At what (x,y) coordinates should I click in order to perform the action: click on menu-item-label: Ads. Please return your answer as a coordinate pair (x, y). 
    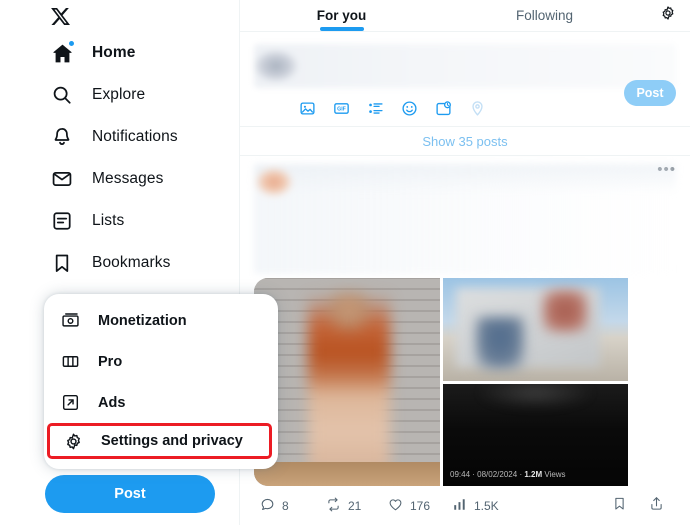
    Looking at the image, I should click on (112, 402).